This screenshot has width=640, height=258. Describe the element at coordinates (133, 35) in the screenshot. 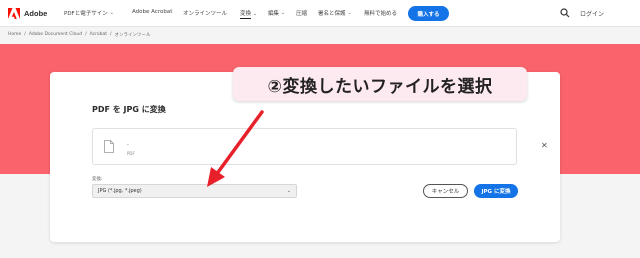

I see `breadcrumb-online-tools: オンラインツール` at that location.